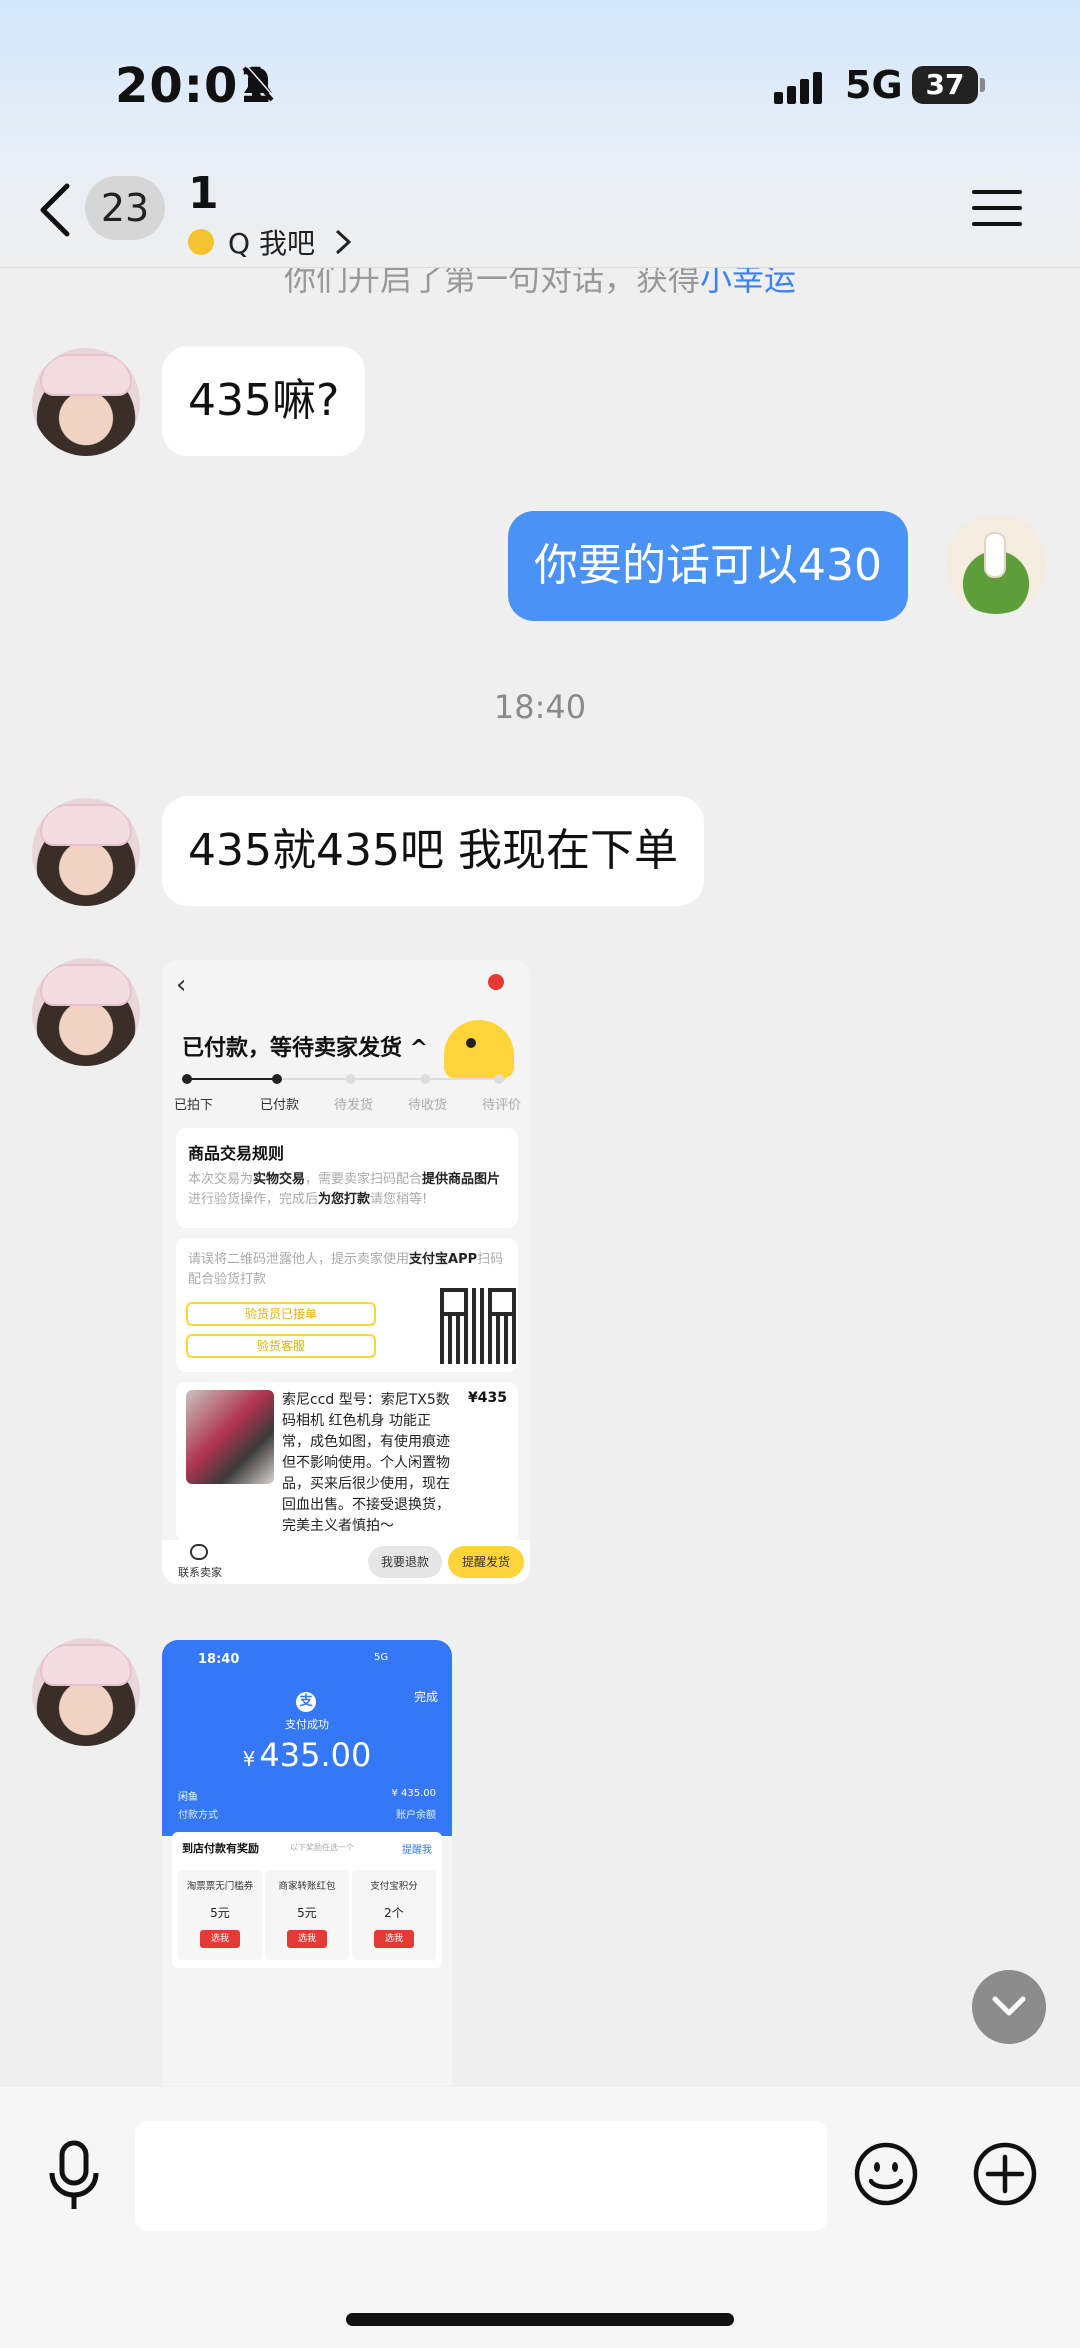 The width and height of the screenshot is (1080, 2348). Describe the element at coordinates (540, 707) in the screenshot. I see `message-timestamp: 18:40` at that location.